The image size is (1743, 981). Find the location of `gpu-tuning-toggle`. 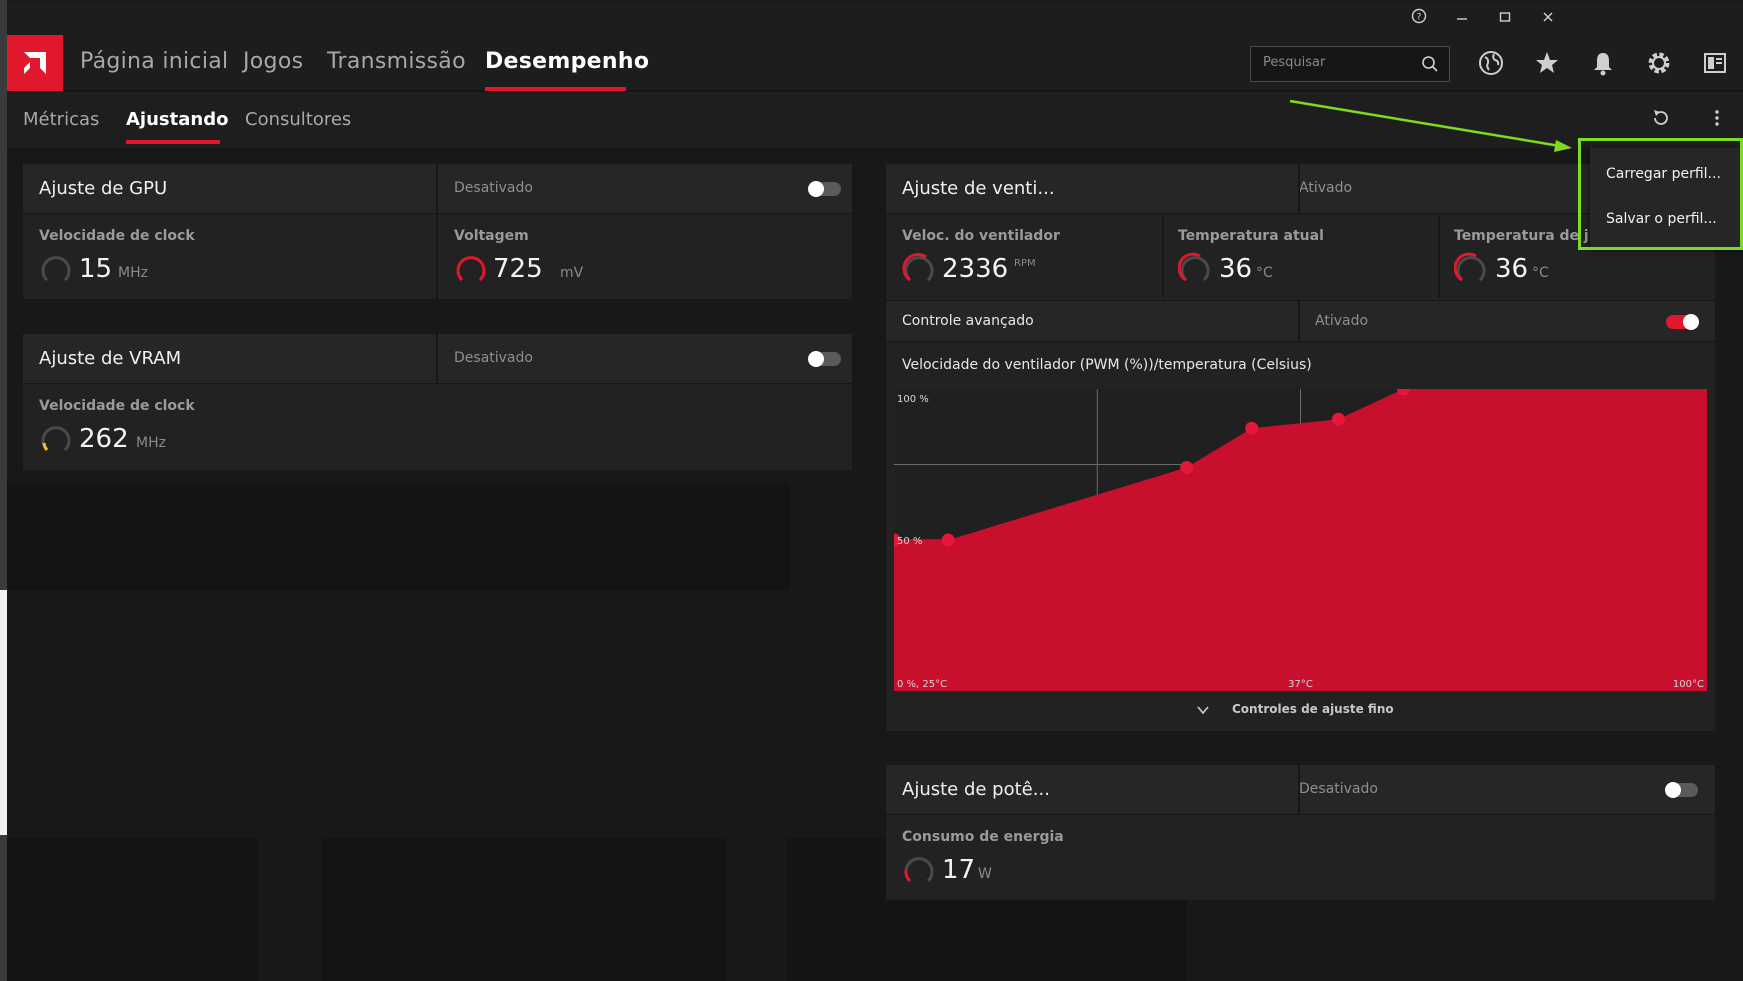

gpu-tuning-toggle is located at coordinates (824, 189).